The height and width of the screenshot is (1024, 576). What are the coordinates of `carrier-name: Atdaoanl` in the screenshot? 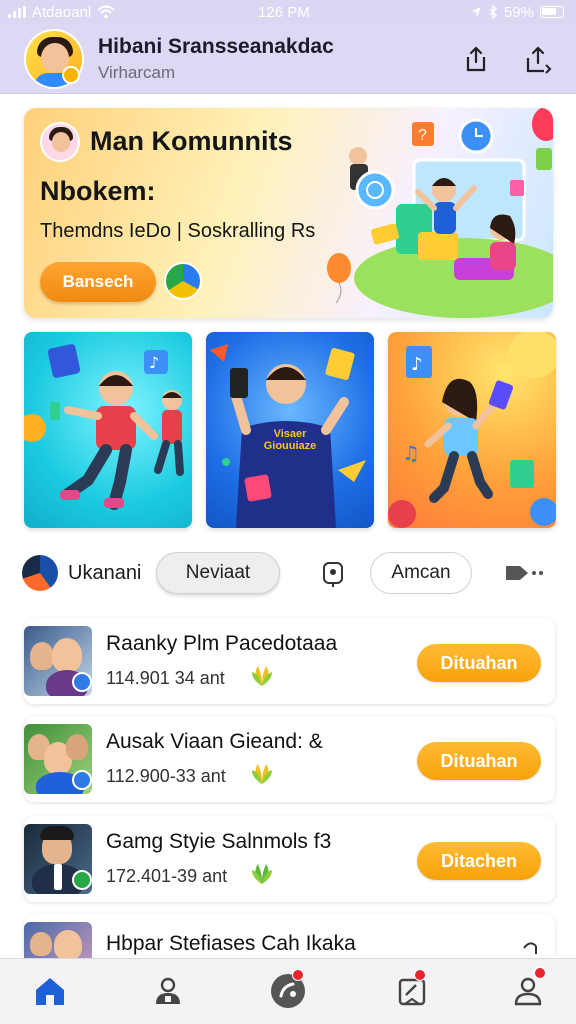 It's located at (62, 12).